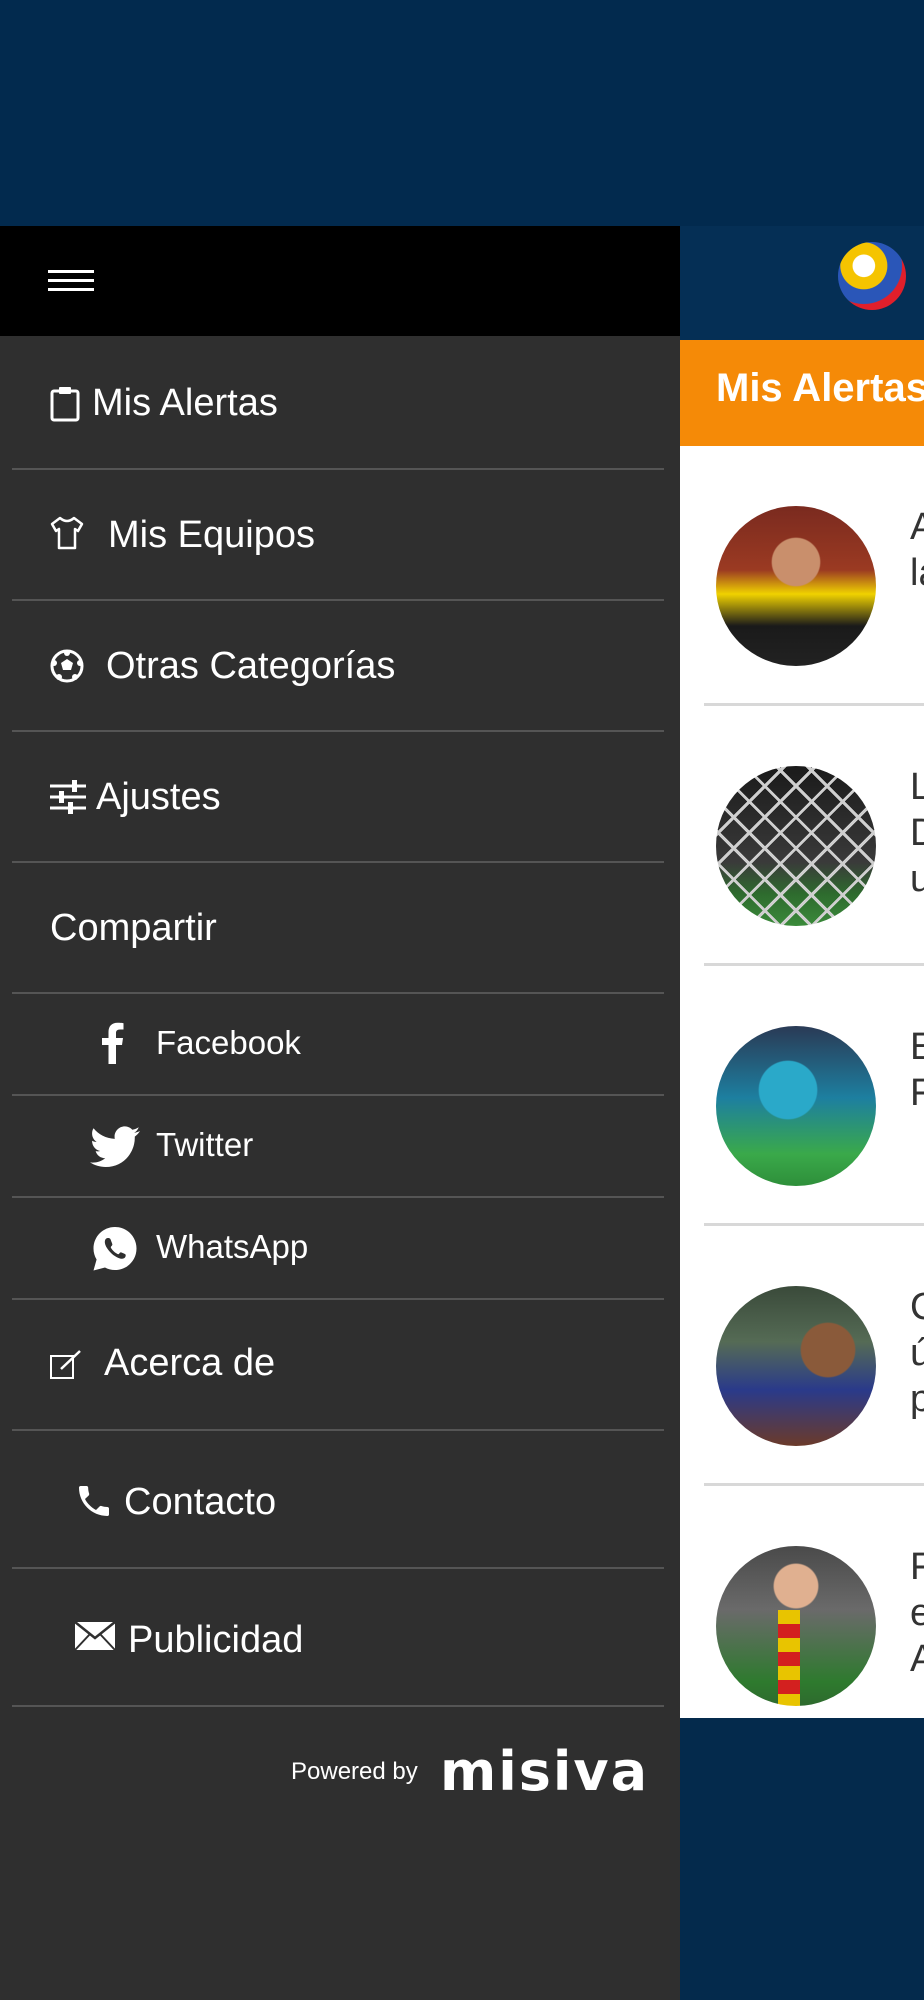  Describe the element at coordinates (340, 928) in the screenshot. I see `menu-item-compartir: Compartir` at that location.